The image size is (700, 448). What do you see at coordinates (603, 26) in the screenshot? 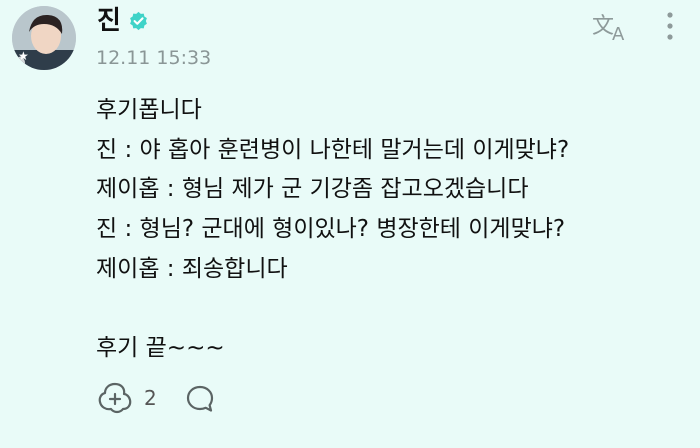
I see `svg-text: 文` at bounding box center [603, 26].